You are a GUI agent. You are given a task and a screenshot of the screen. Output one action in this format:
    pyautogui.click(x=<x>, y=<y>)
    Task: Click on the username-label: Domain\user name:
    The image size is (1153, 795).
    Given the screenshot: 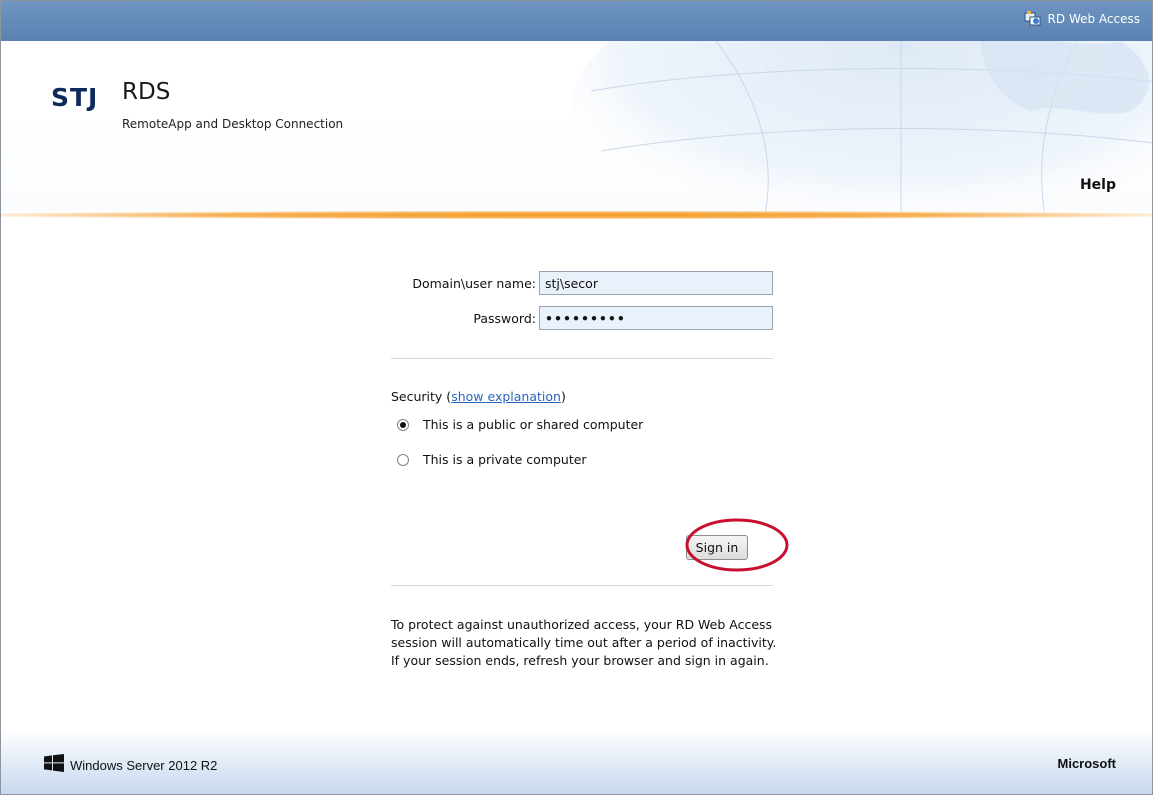 What is the action you would take?
    pyautogui.click(x=474, y=283)
    